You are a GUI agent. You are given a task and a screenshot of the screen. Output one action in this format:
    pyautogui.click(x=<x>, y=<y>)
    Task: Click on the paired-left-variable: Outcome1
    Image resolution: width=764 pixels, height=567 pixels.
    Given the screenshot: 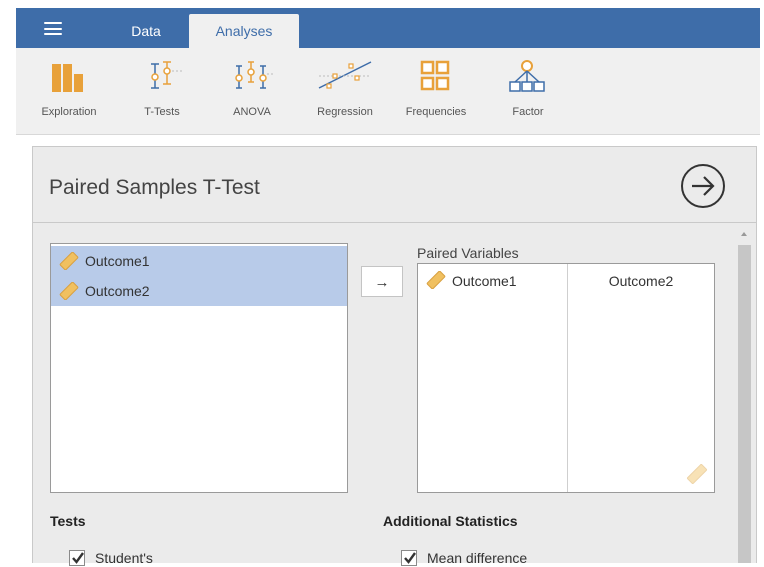 What is the action you would take?
    pyautogui.click(x=492, y=281)
    